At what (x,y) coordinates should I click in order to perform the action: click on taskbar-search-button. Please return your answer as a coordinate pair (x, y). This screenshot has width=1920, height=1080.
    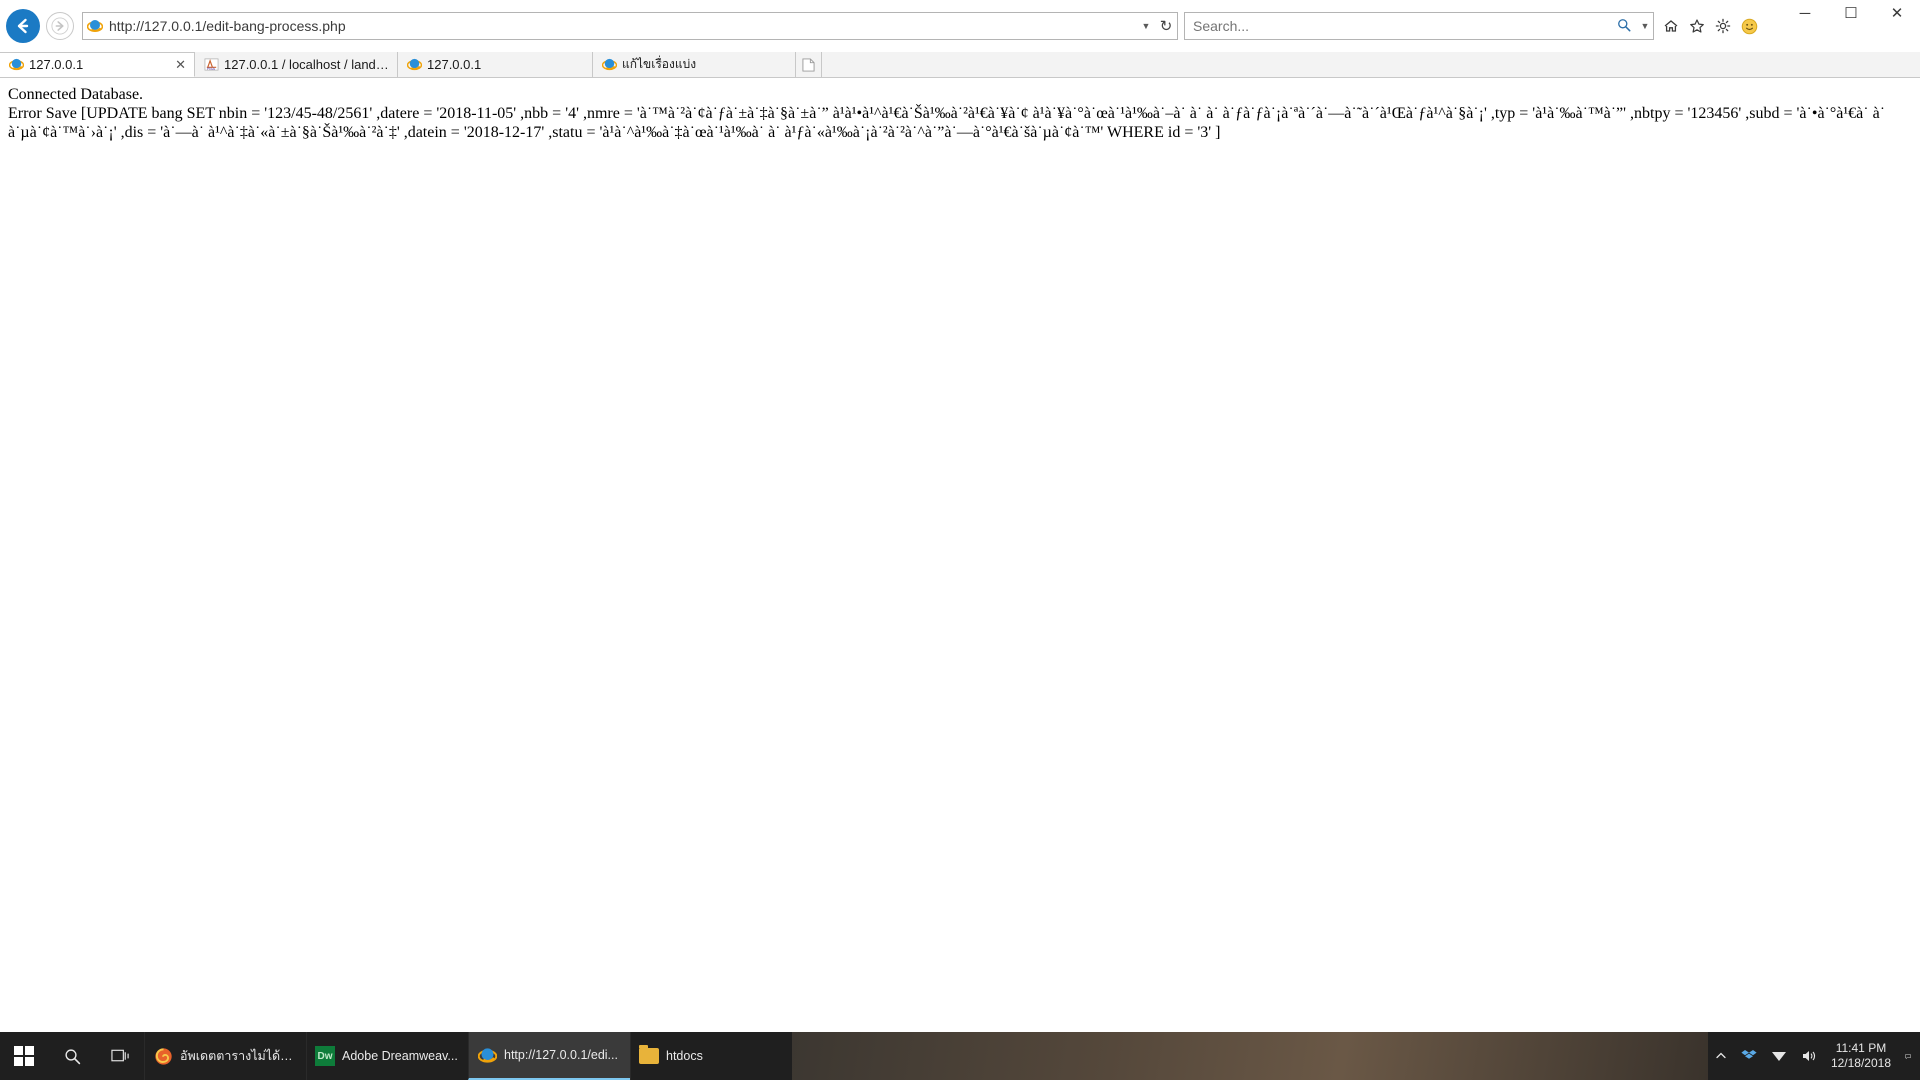
    Looking at the image, I should click on (72, 1056).